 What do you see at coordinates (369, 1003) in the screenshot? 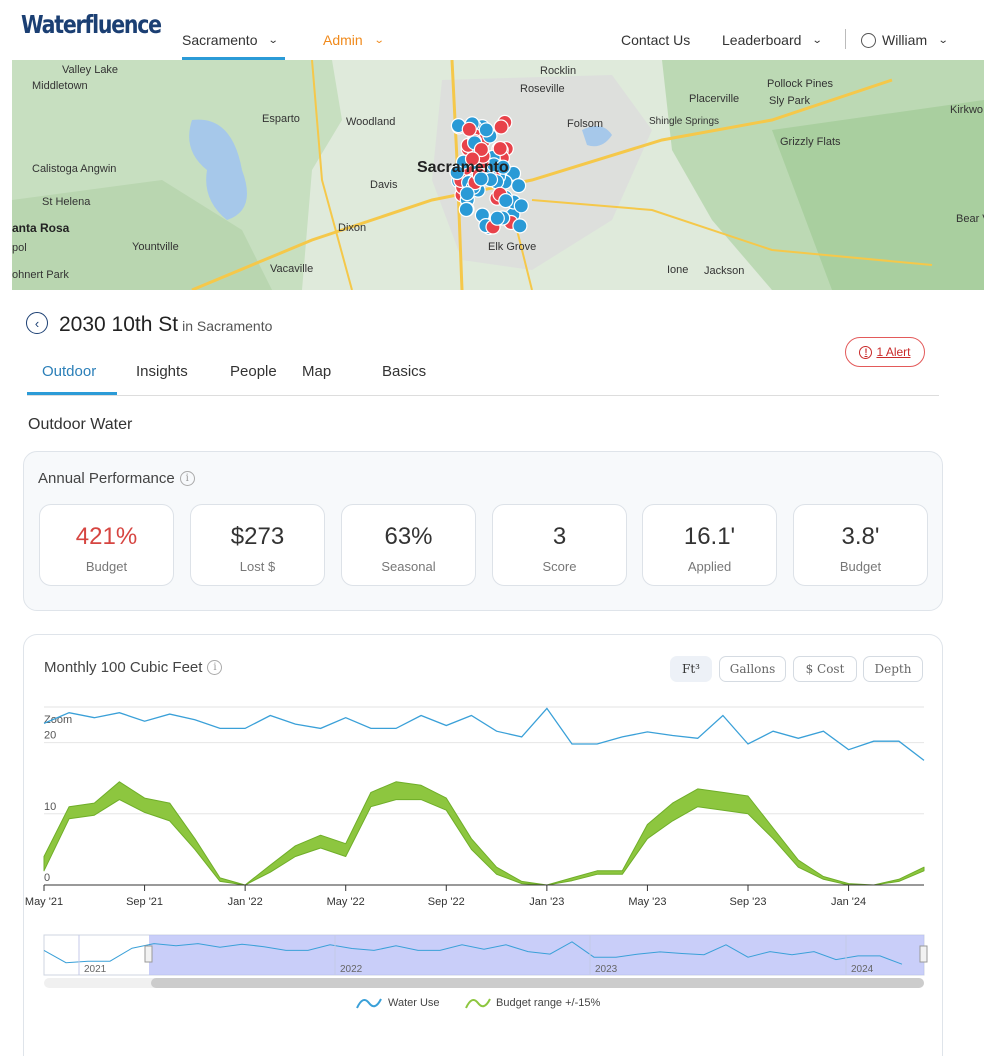
I see `water-use-legend-icon` at bounding box center [369, 1003].